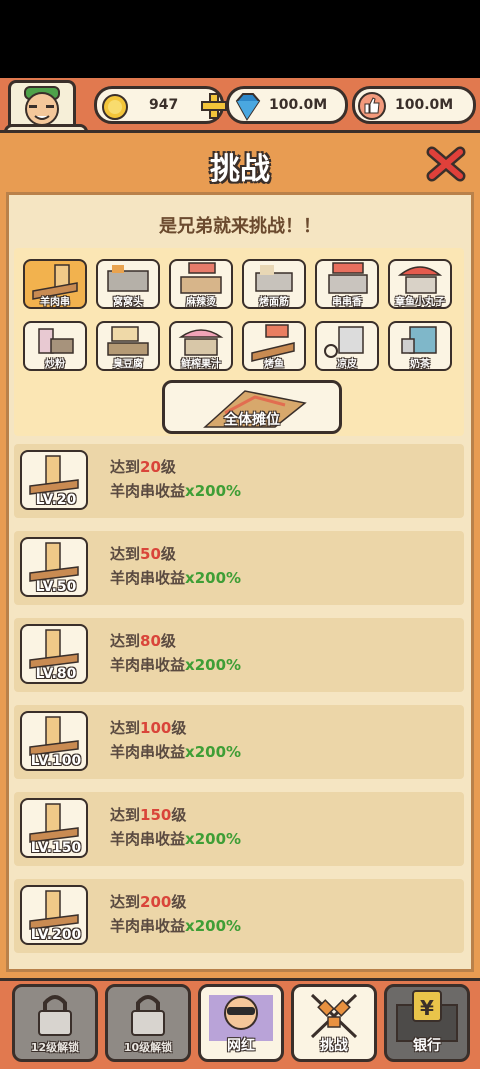  I want to click on level-badge: LV.80, so click(56, 674).